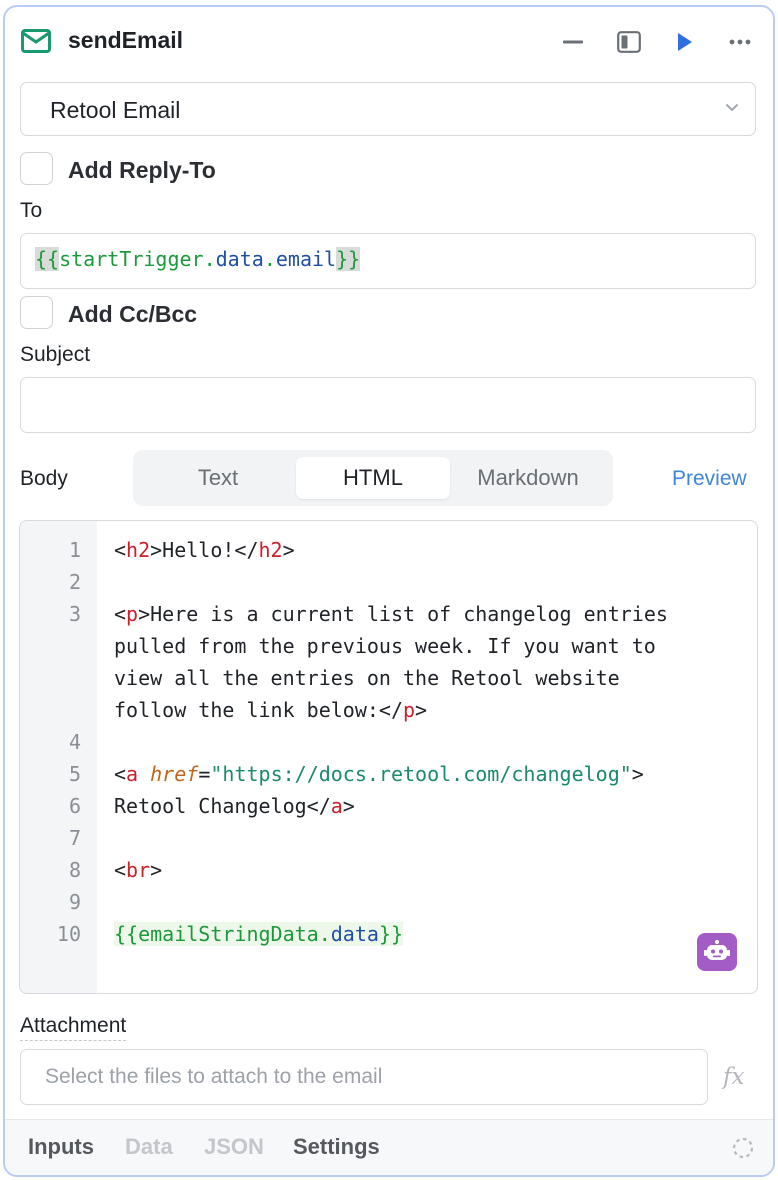 This screenshot has width=778, height=1180. Describe the element at coordinates (234, 1147) in the screenshot. I see `tab-json: JSON` at that location.